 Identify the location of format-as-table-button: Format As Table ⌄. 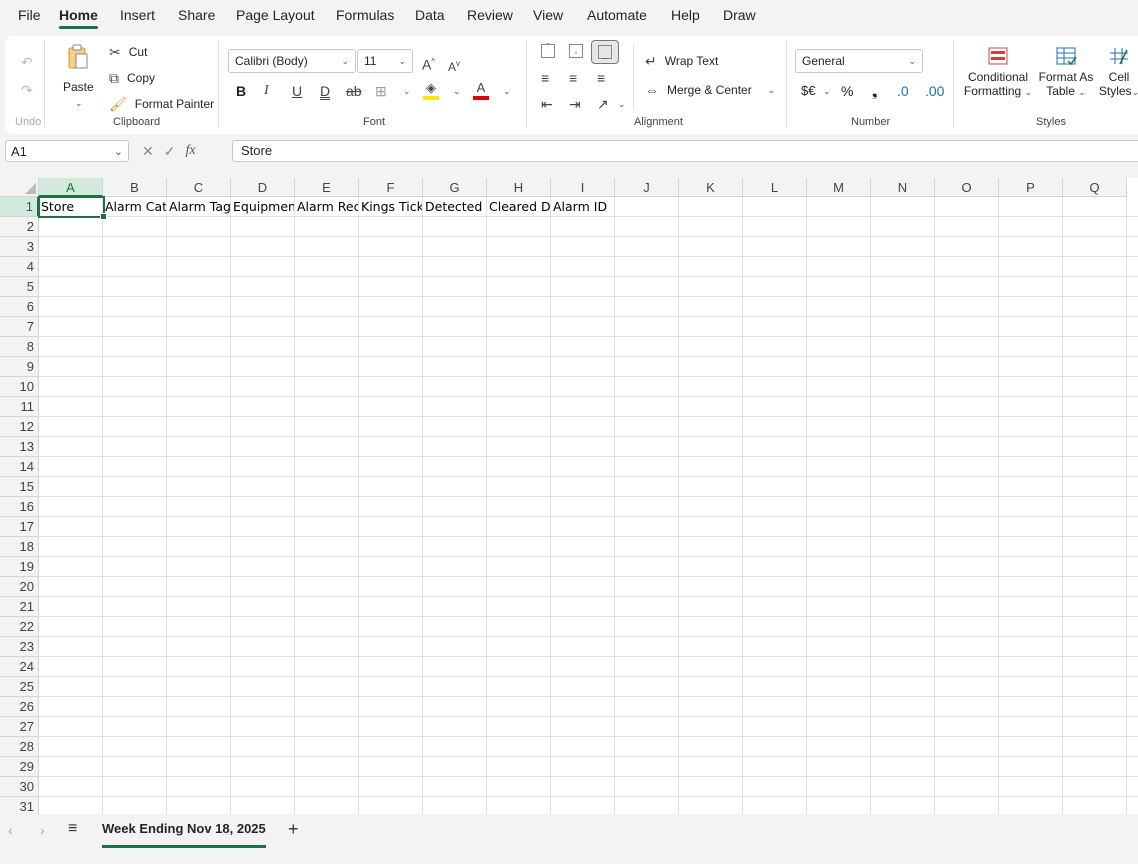
(1066, 72).